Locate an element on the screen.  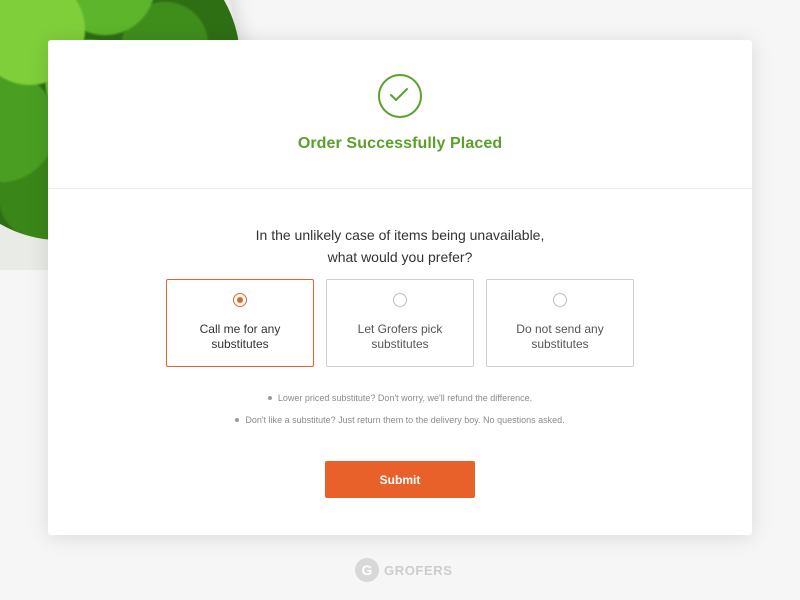
submit-button: Submit is located at coordinates (400, 479).